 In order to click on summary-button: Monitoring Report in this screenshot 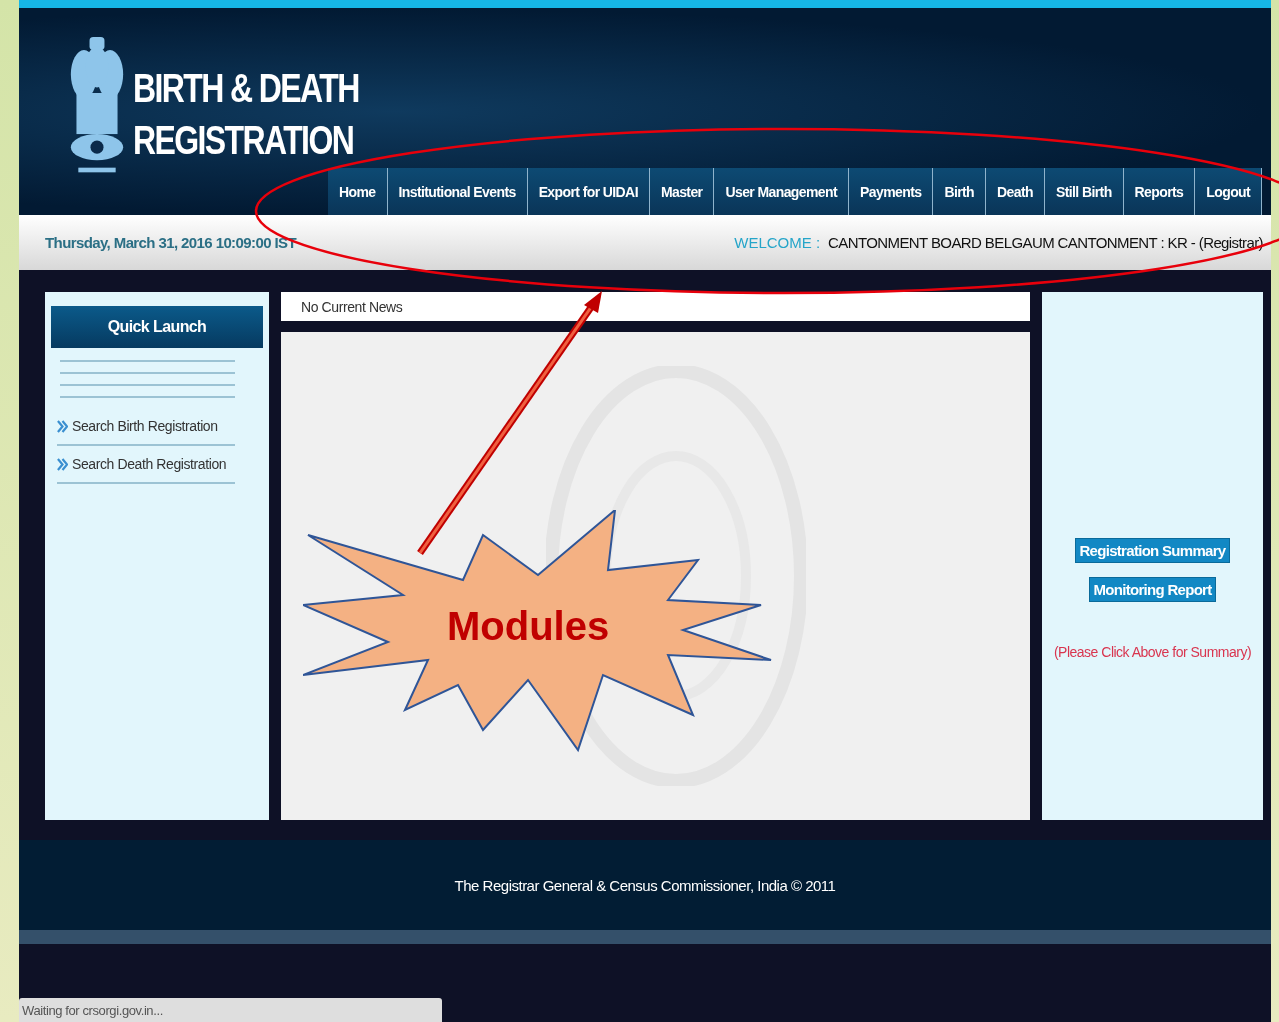, I will do `click(1152, 589)`.